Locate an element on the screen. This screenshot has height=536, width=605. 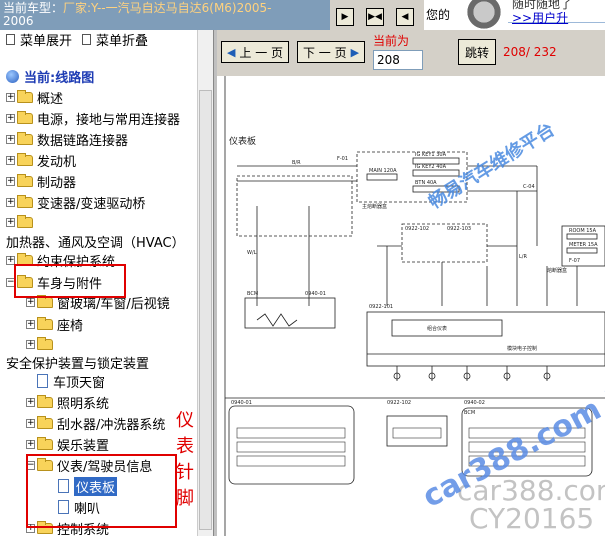
user-upgrade-link: >>用户升 is located at coordinates (540, 17).